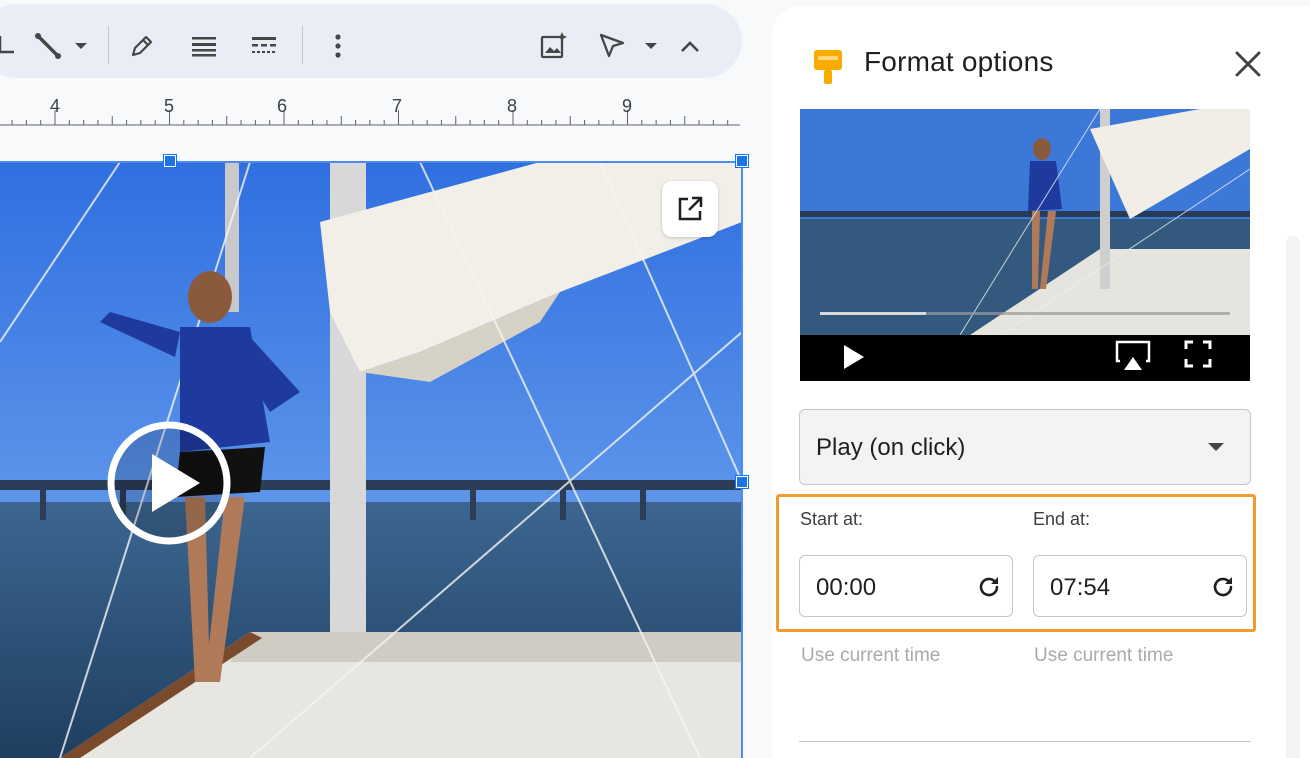 The width and height of the screenshot is (1310, 758). What do you see at coordinates (55, 106) in the screenshot?
I see `ruler-number: 4` at bounding box center [55, 106].